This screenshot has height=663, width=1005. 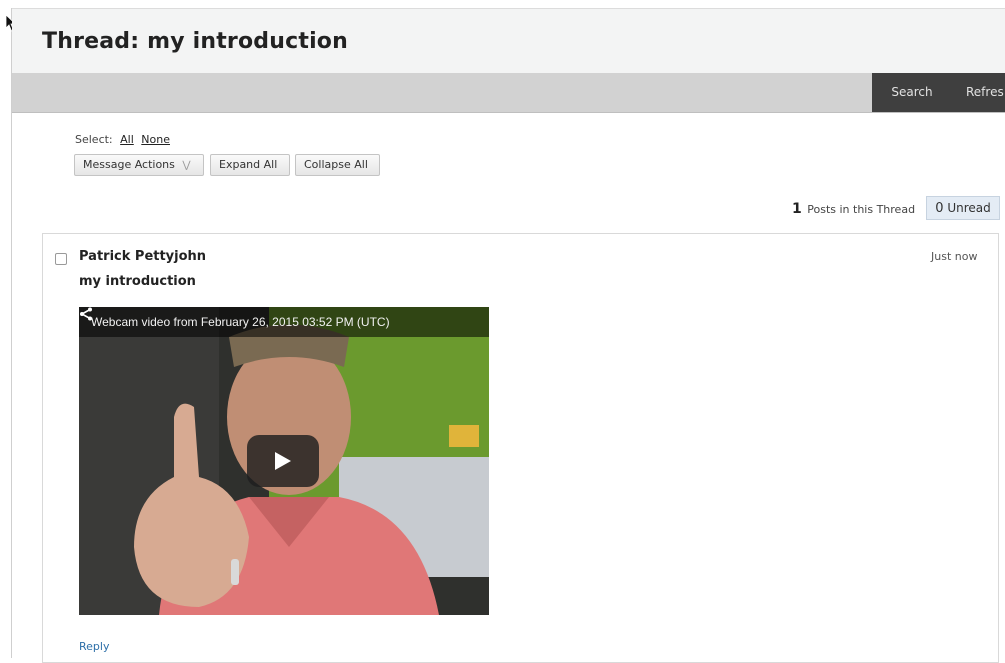 What do you see at coordinates (61, 259) in the screenshot?
I see `post-select-checkbox` at bounding box center [61, 259].